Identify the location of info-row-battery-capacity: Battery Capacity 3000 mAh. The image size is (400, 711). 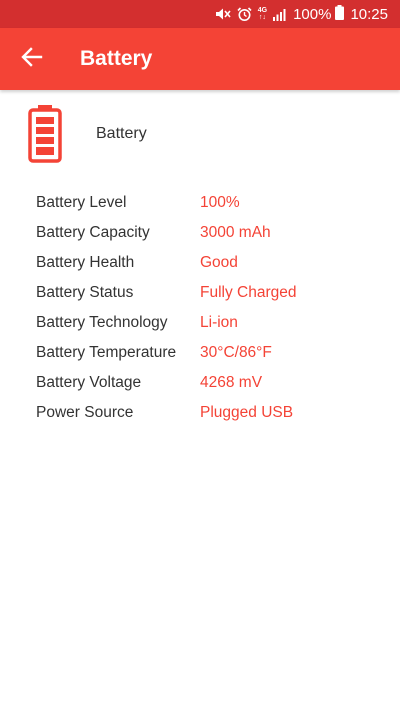
(206, 233).